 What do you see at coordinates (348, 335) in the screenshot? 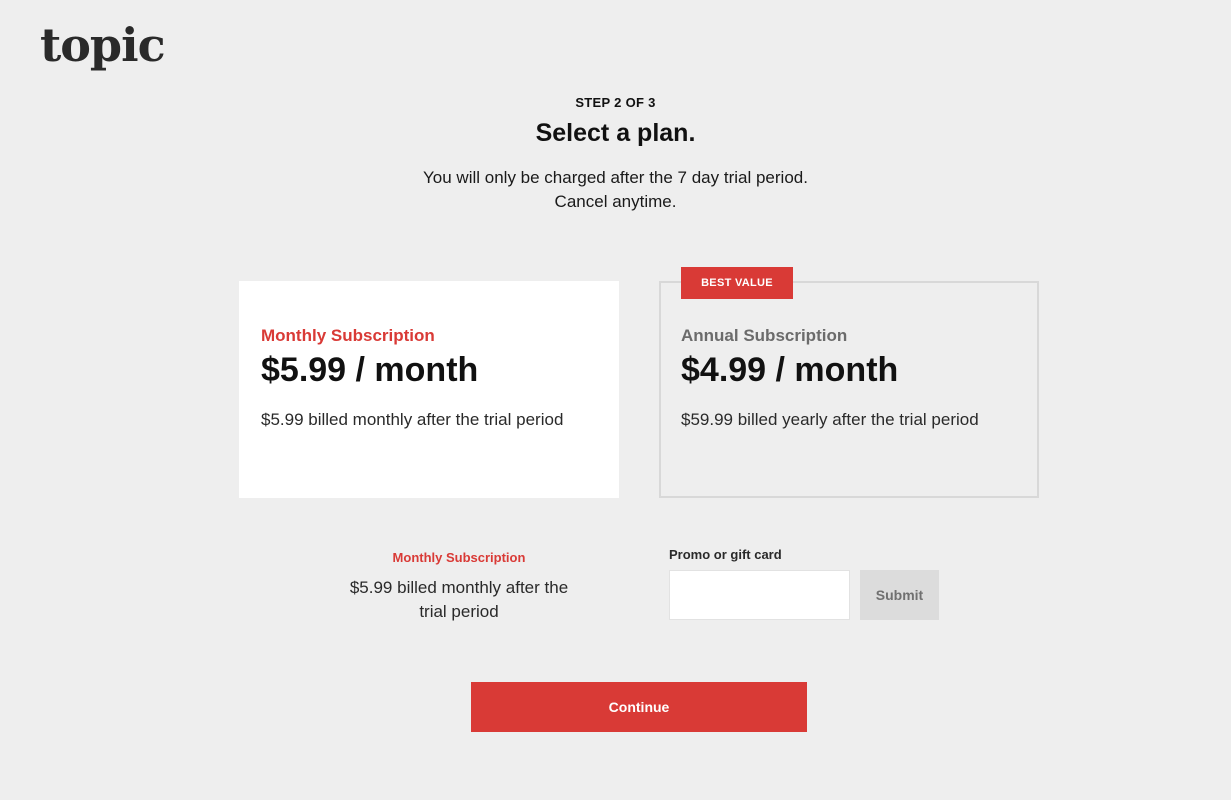
I see `plan-name: Monthly Subscription` at bounding box center [348, 335].